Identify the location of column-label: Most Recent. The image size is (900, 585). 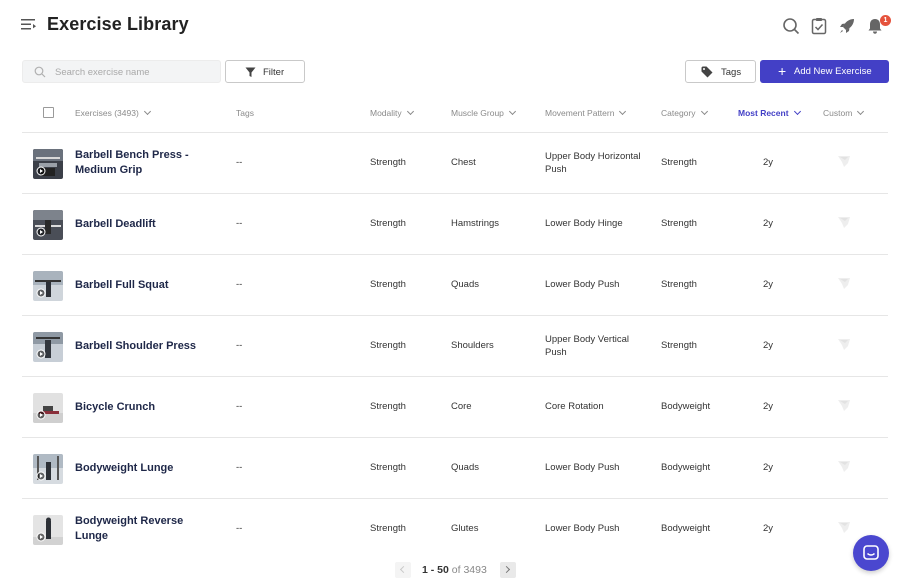
(763, 113).